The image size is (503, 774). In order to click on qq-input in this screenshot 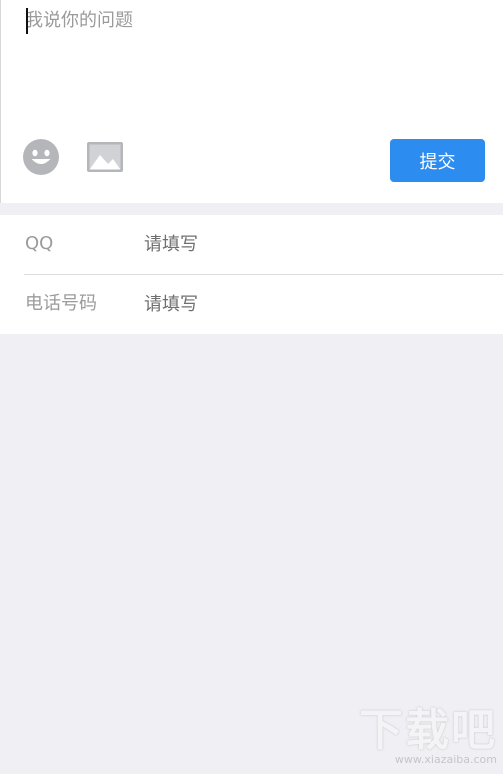, I will do `click(309, 244)`.